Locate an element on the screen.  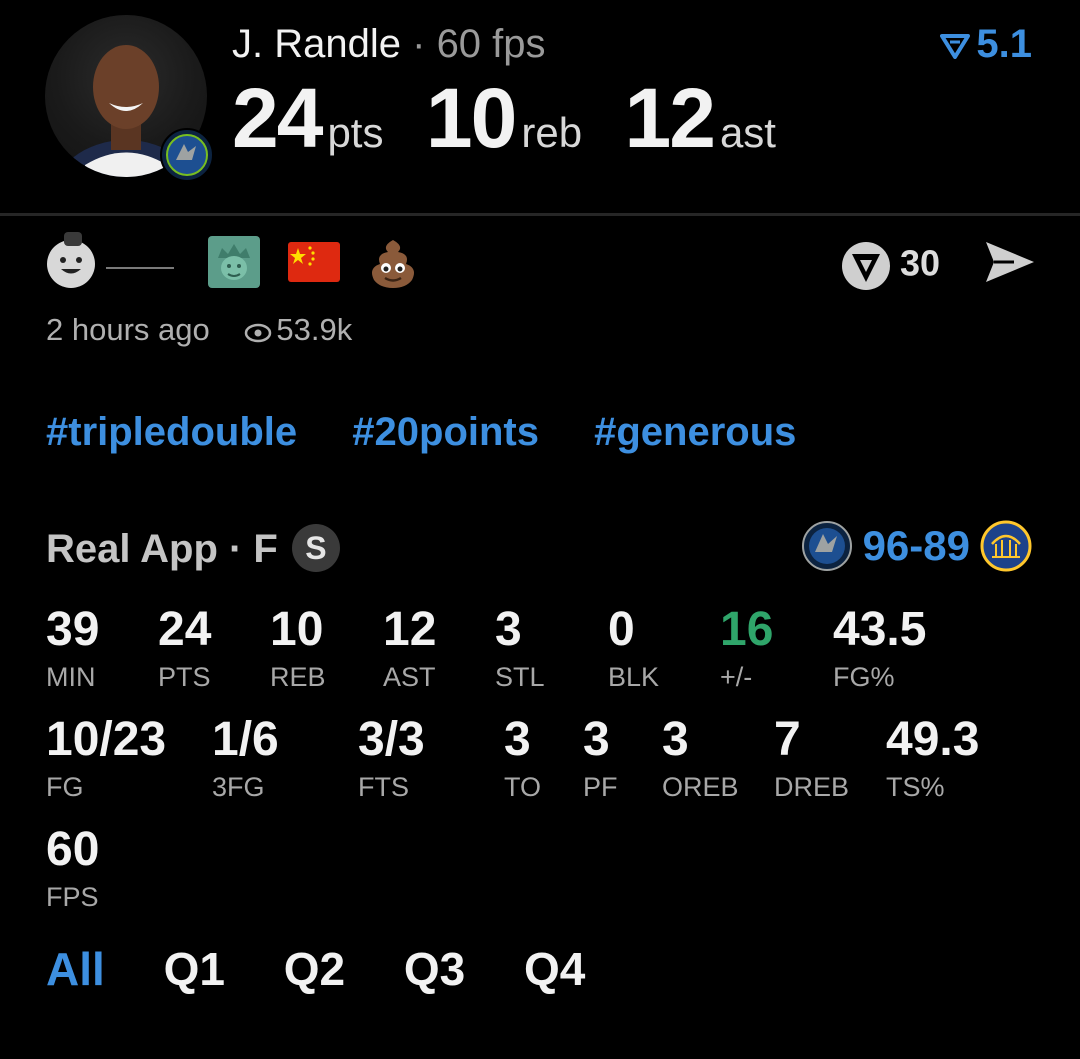
score-dash: - is located at coordinates (916, 545).